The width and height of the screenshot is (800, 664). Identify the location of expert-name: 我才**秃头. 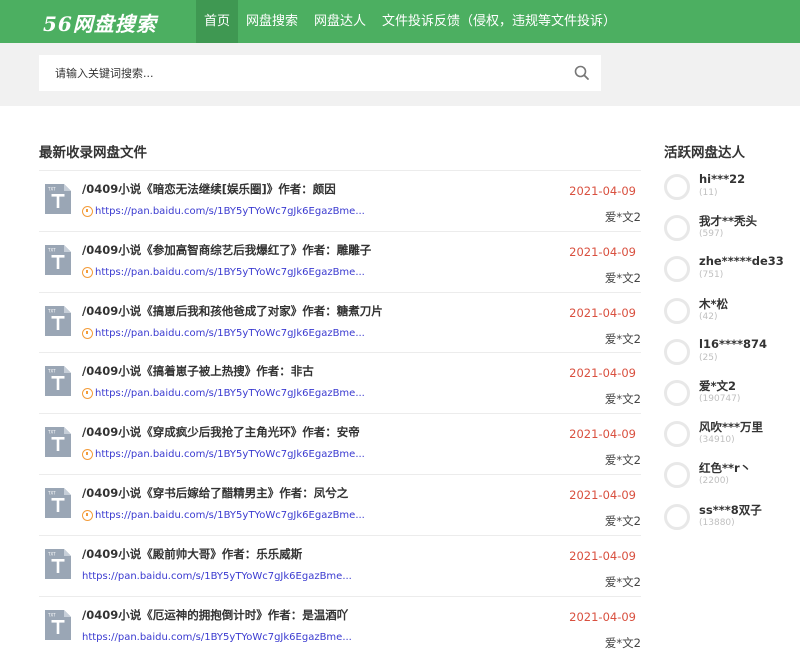
(728, 221).